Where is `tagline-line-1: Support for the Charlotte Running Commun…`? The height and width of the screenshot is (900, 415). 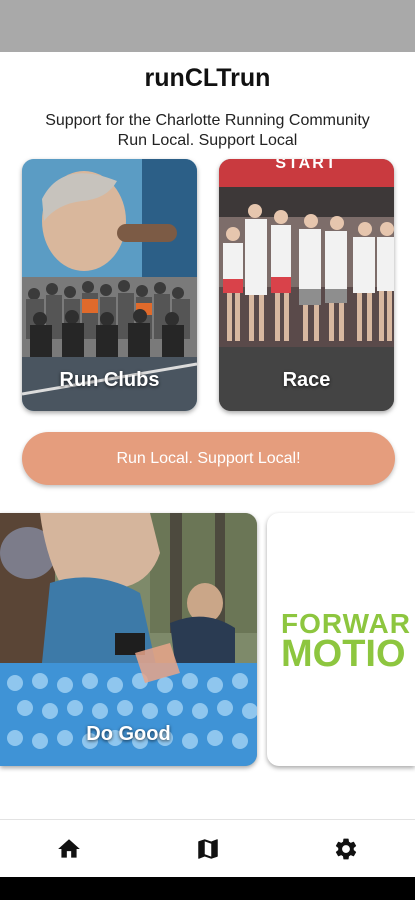 tagline-line-1: Support for the Charlotte Running Commun… is located at coordinates (207, 120).